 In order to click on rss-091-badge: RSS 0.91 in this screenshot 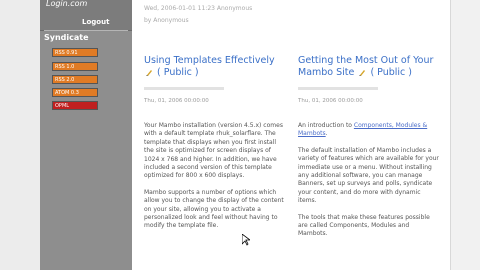, I will do `click(75, 52)`.